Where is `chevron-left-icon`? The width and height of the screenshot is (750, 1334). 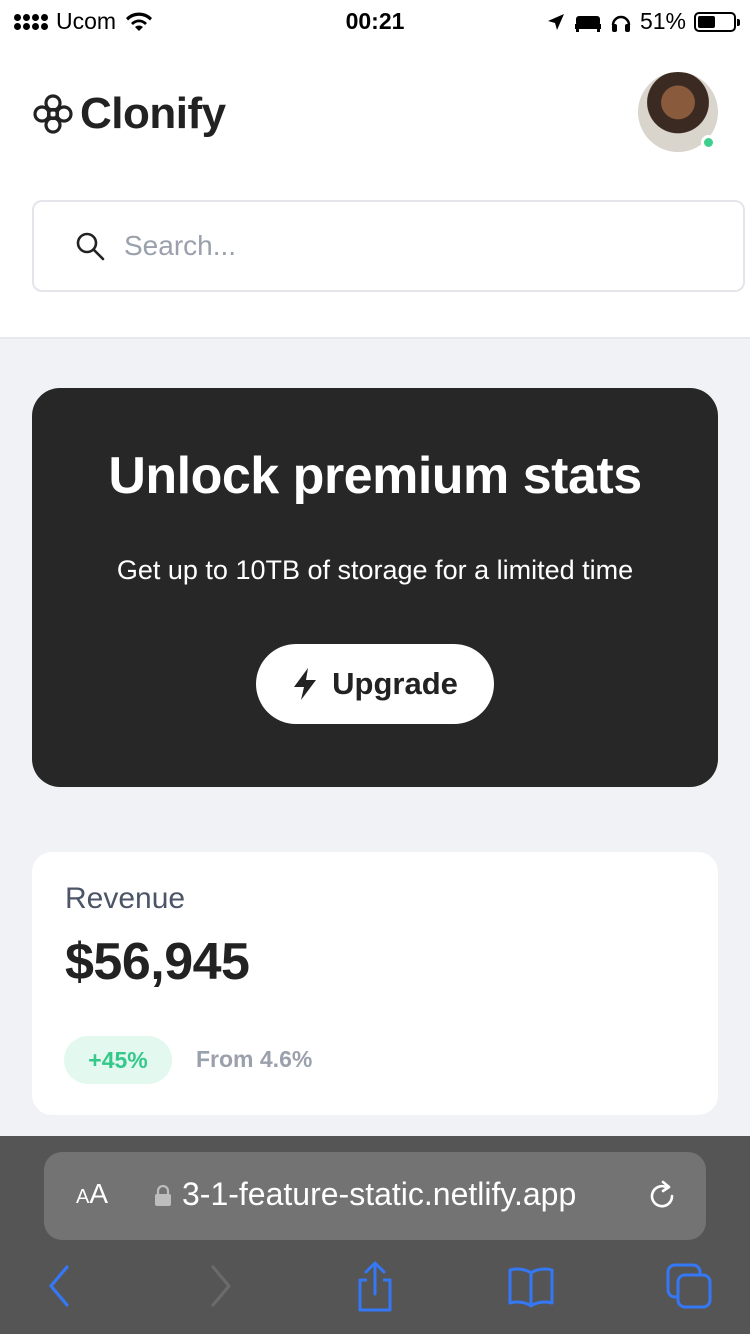
chevron-left-icon is located at coordinates (59, 1285).